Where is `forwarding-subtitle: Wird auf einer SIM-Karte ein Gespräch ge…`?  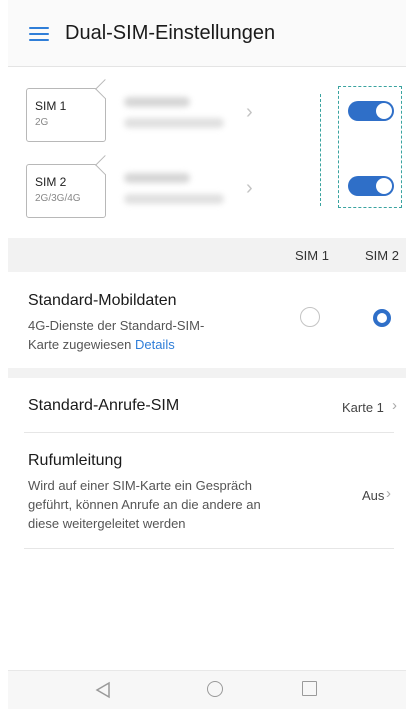
forwarding-subtitle: Wird auf einer SIM-Karte ein Gespräch ge… is located at coordinates (144, 504).